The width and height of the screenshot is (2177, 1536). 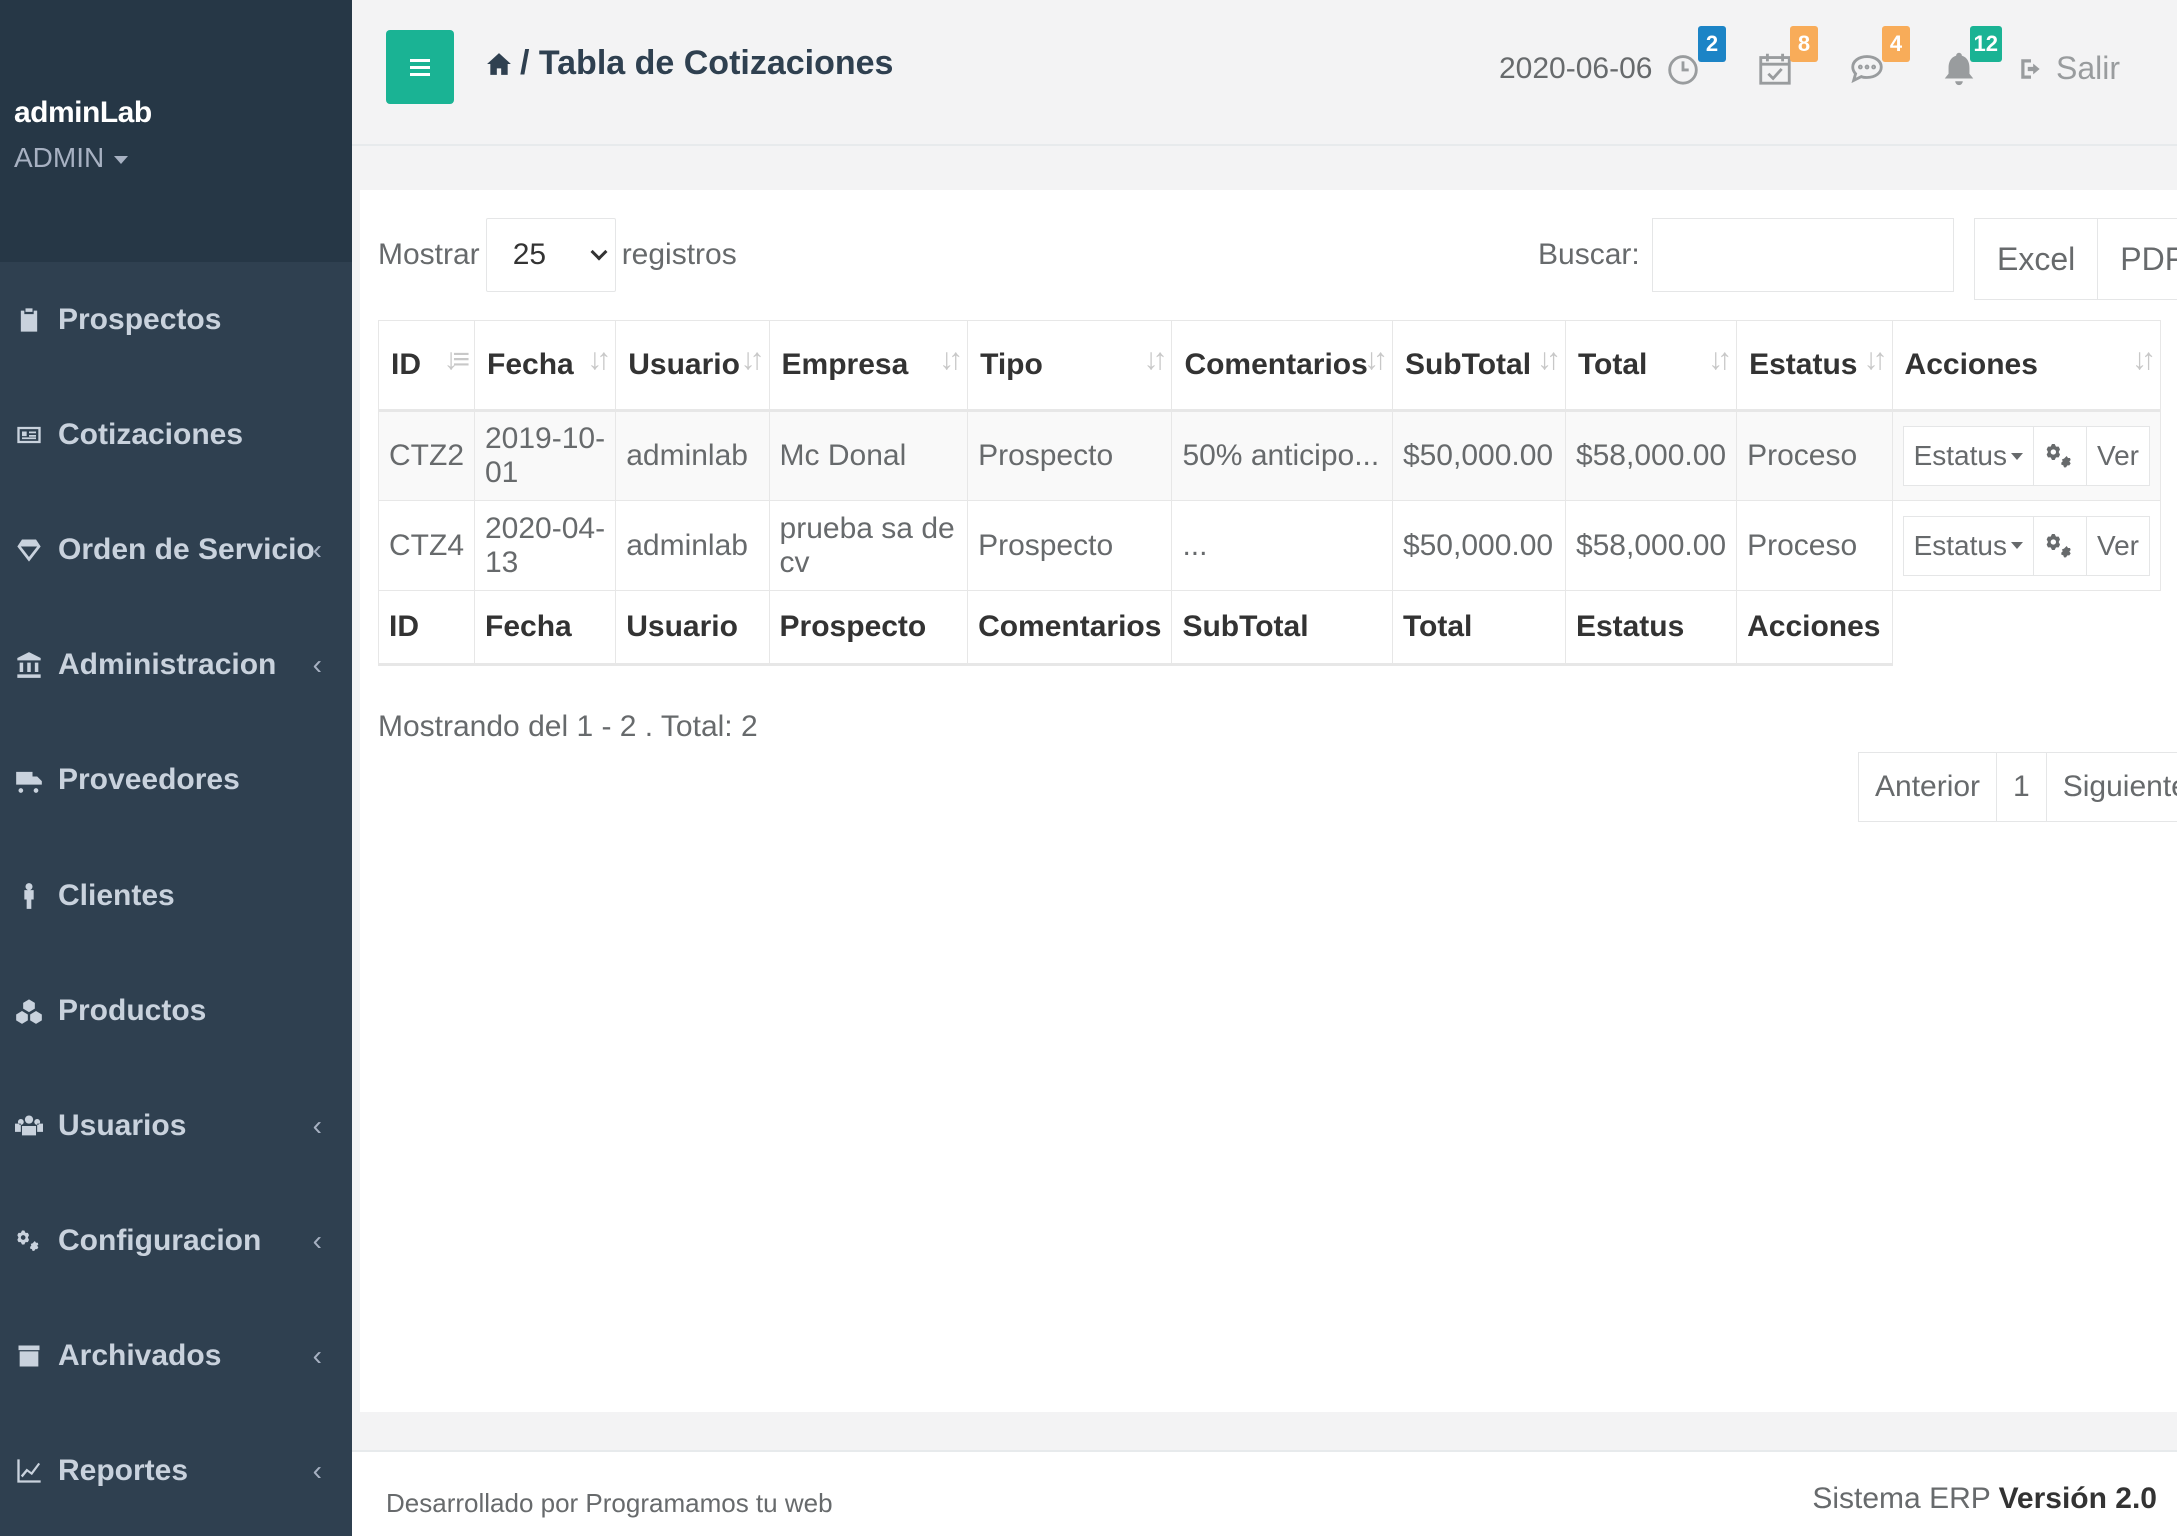 I want to click on menu-toggle-button, so click(x=420, y=67).